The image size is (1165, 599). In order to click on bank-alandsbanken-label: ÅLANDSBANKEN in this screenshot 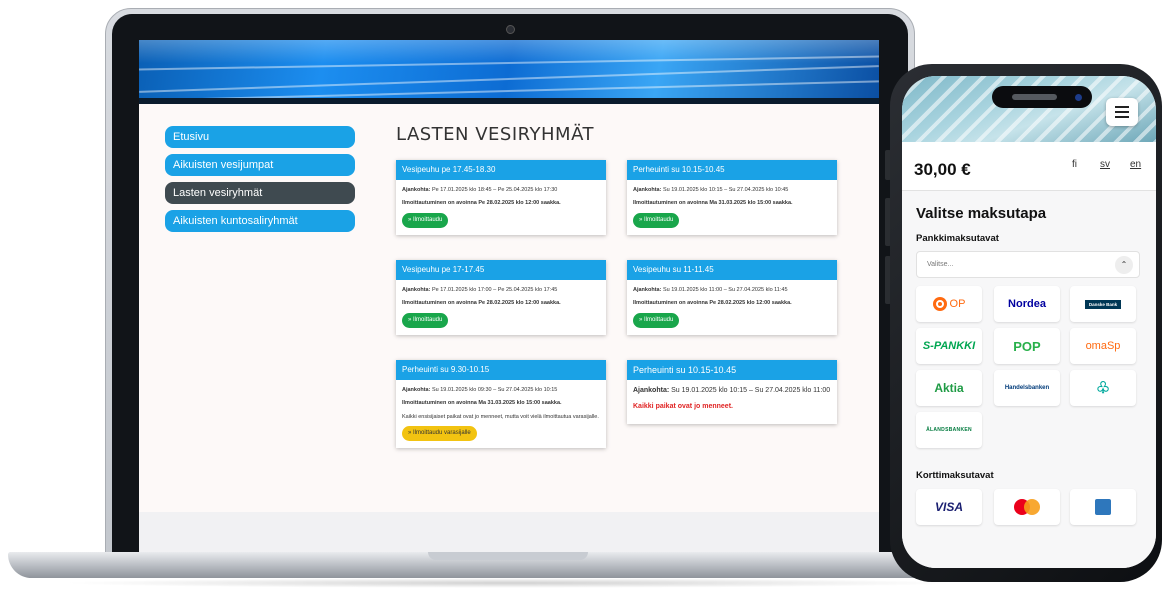, I will do `click(949, 430)`.